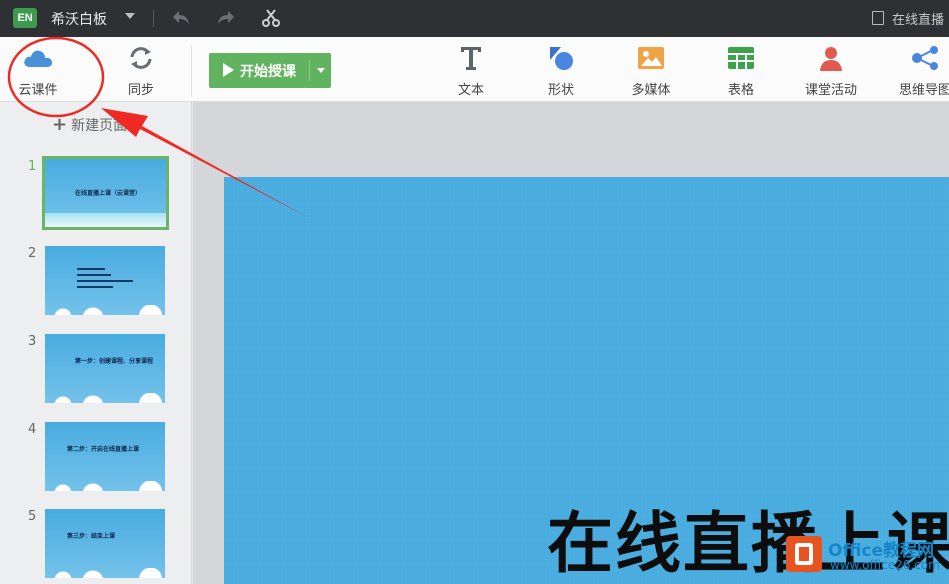 The width and height of the screenshot is (949, 584). Describe the element at coordinates (741, 70) in the screenshot. I see `table-tool-button: 表格` at that location.